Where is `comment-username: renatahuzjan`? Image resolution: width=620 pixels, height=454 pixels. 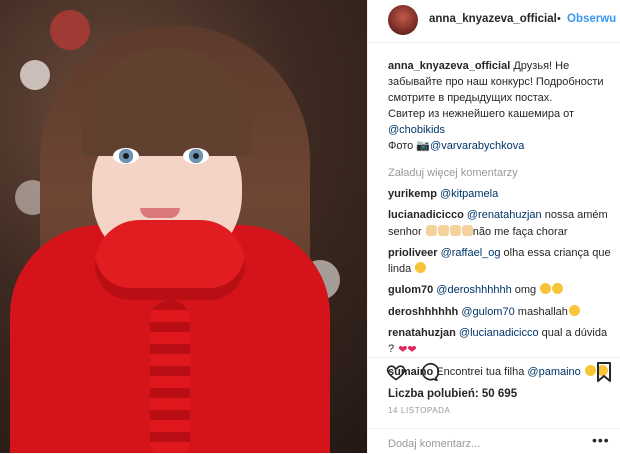
comment-username: renatahuzjan is located at coordinates (422, 333).